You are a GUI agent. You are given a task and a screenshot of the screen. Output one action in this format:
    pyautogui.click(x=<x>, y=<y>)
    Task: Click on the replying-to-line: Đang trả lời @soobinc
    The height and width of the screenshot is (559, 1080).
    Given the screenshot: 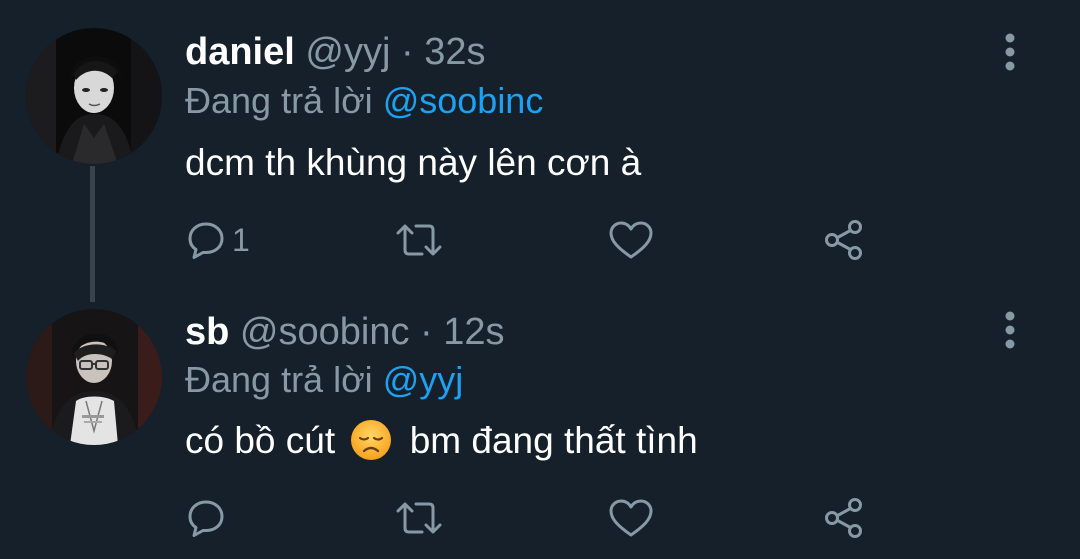 What is the action you would take?
    pyautogui.click(x=364, y=101)
    